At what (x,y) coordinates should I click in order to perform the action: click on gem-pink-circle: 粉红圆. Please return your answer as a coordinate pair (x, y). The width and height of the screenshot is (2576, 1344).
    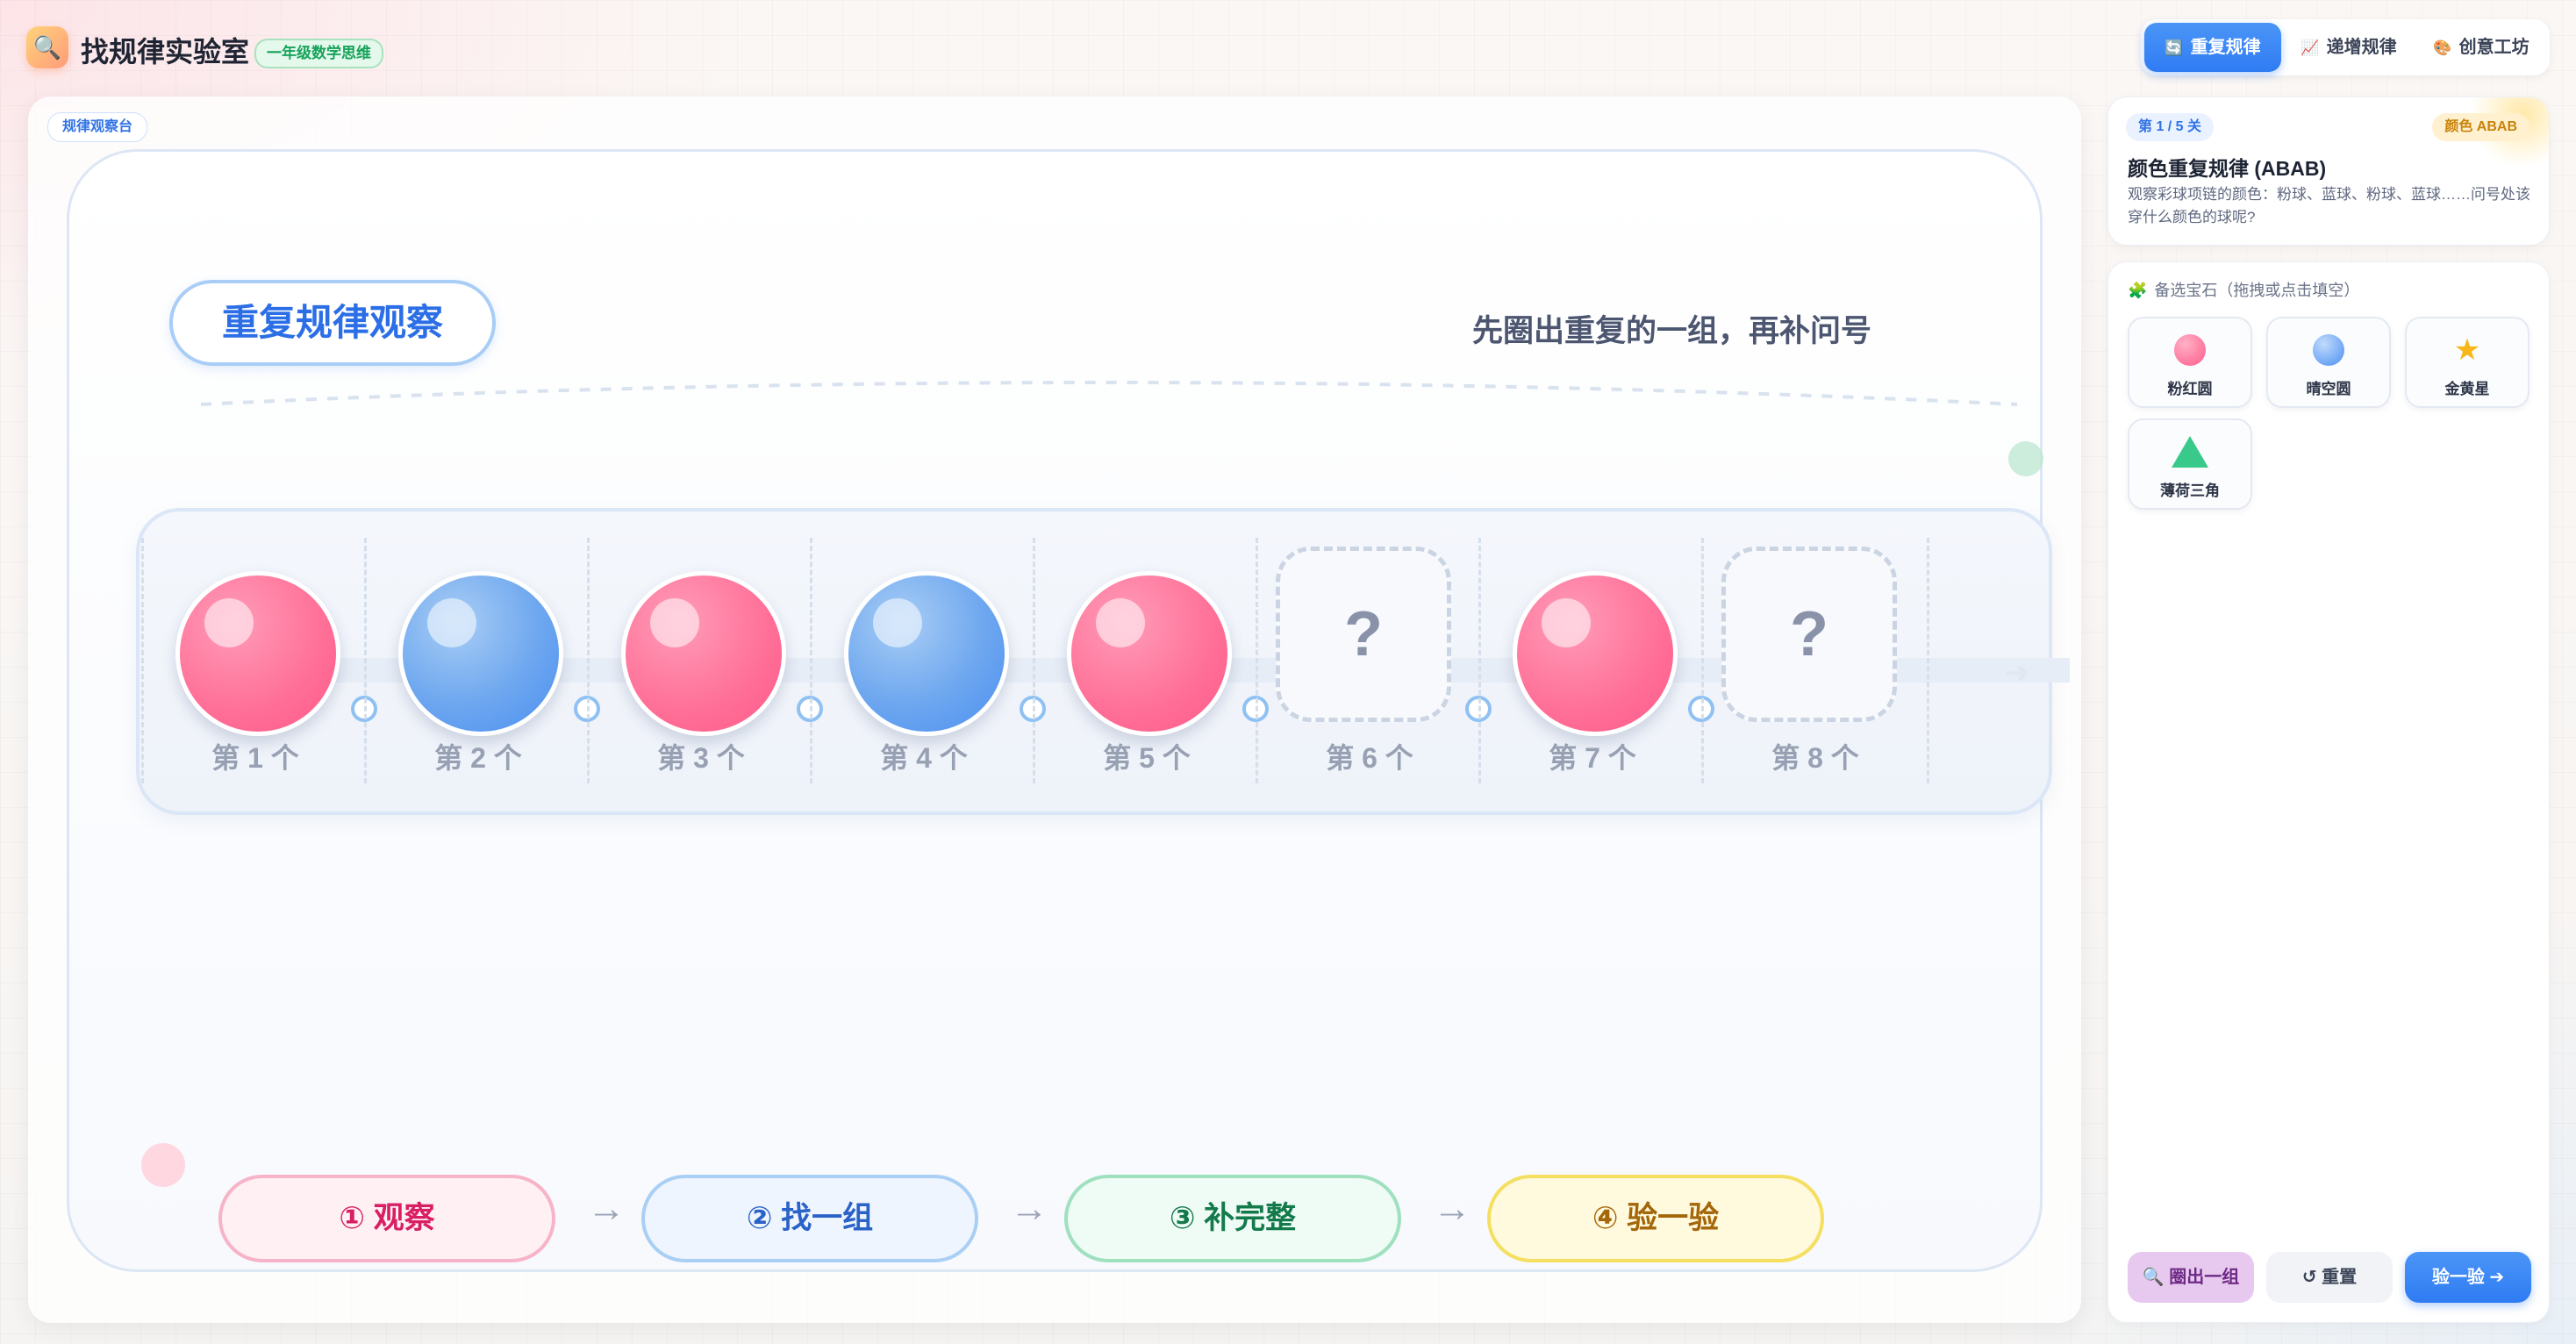
    Looking at the image, I should click on (2190, 362).